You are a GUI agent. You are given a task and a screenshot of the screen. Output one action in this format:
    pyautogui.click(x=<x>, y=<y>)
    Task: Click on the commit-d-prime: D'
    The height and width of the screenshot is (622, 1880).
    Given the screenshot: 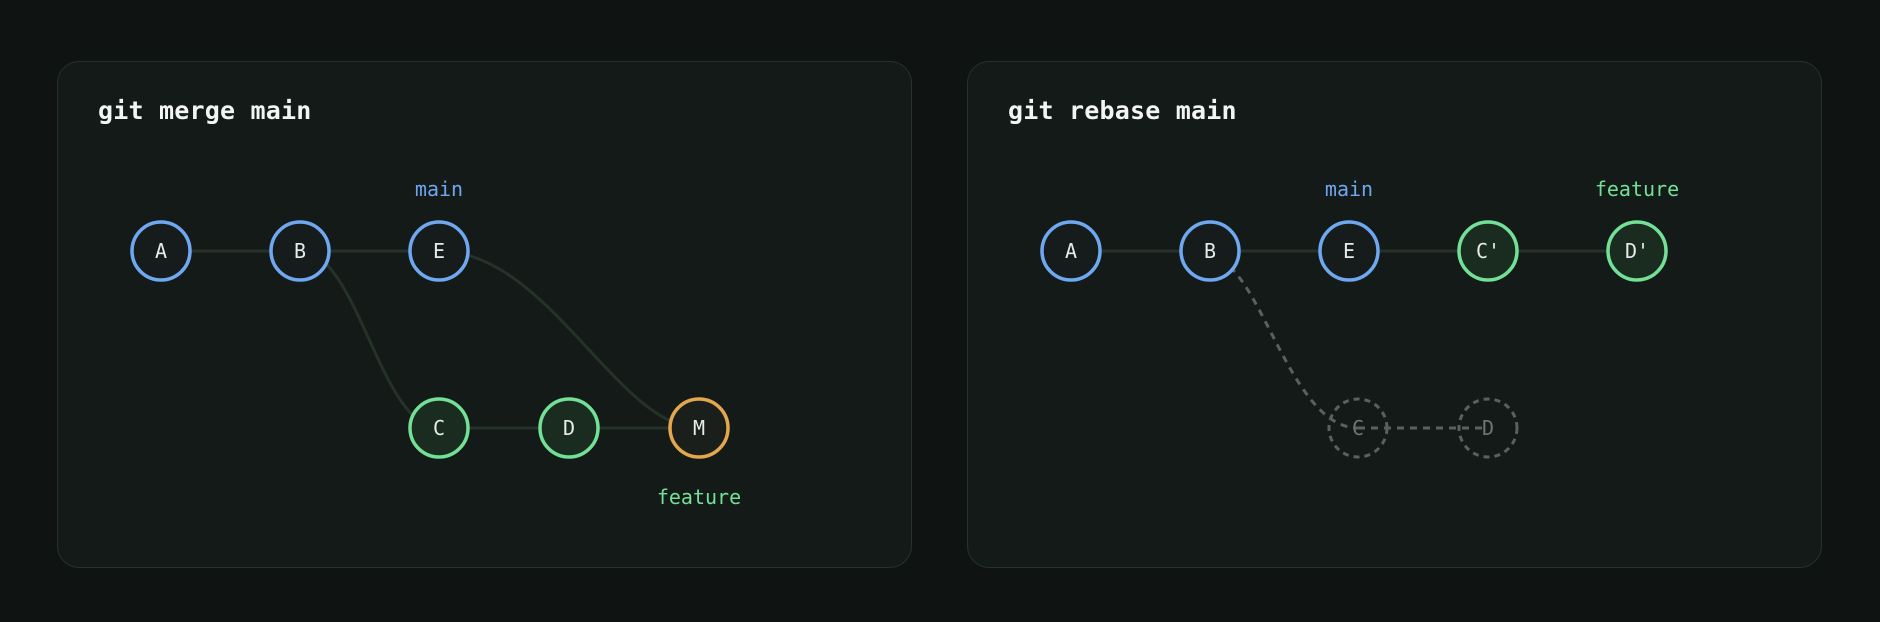 What is the action you would take?
    pyautogui.click(x=1637, y=251)
    